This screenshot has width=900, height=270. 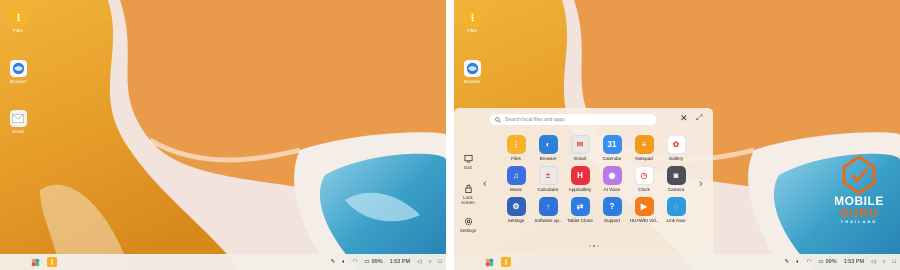 What do you see at coordinates (468, 200) in the screenshot?
I see `side-label: Lock screen` at bounding box center [468, 200].